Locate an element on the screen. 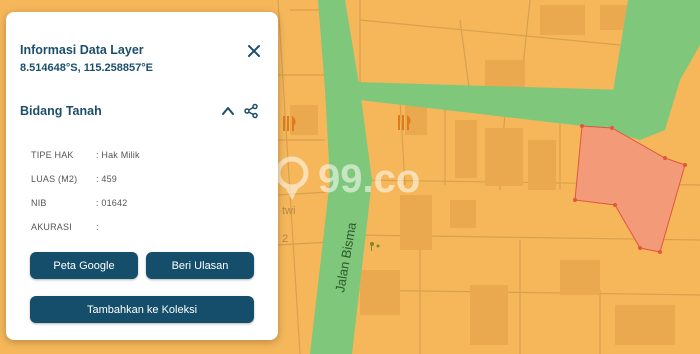 The image size is (700, 354). attr-row-luas: LUAS (M2) : 459 is located at coordinates (74, 179).